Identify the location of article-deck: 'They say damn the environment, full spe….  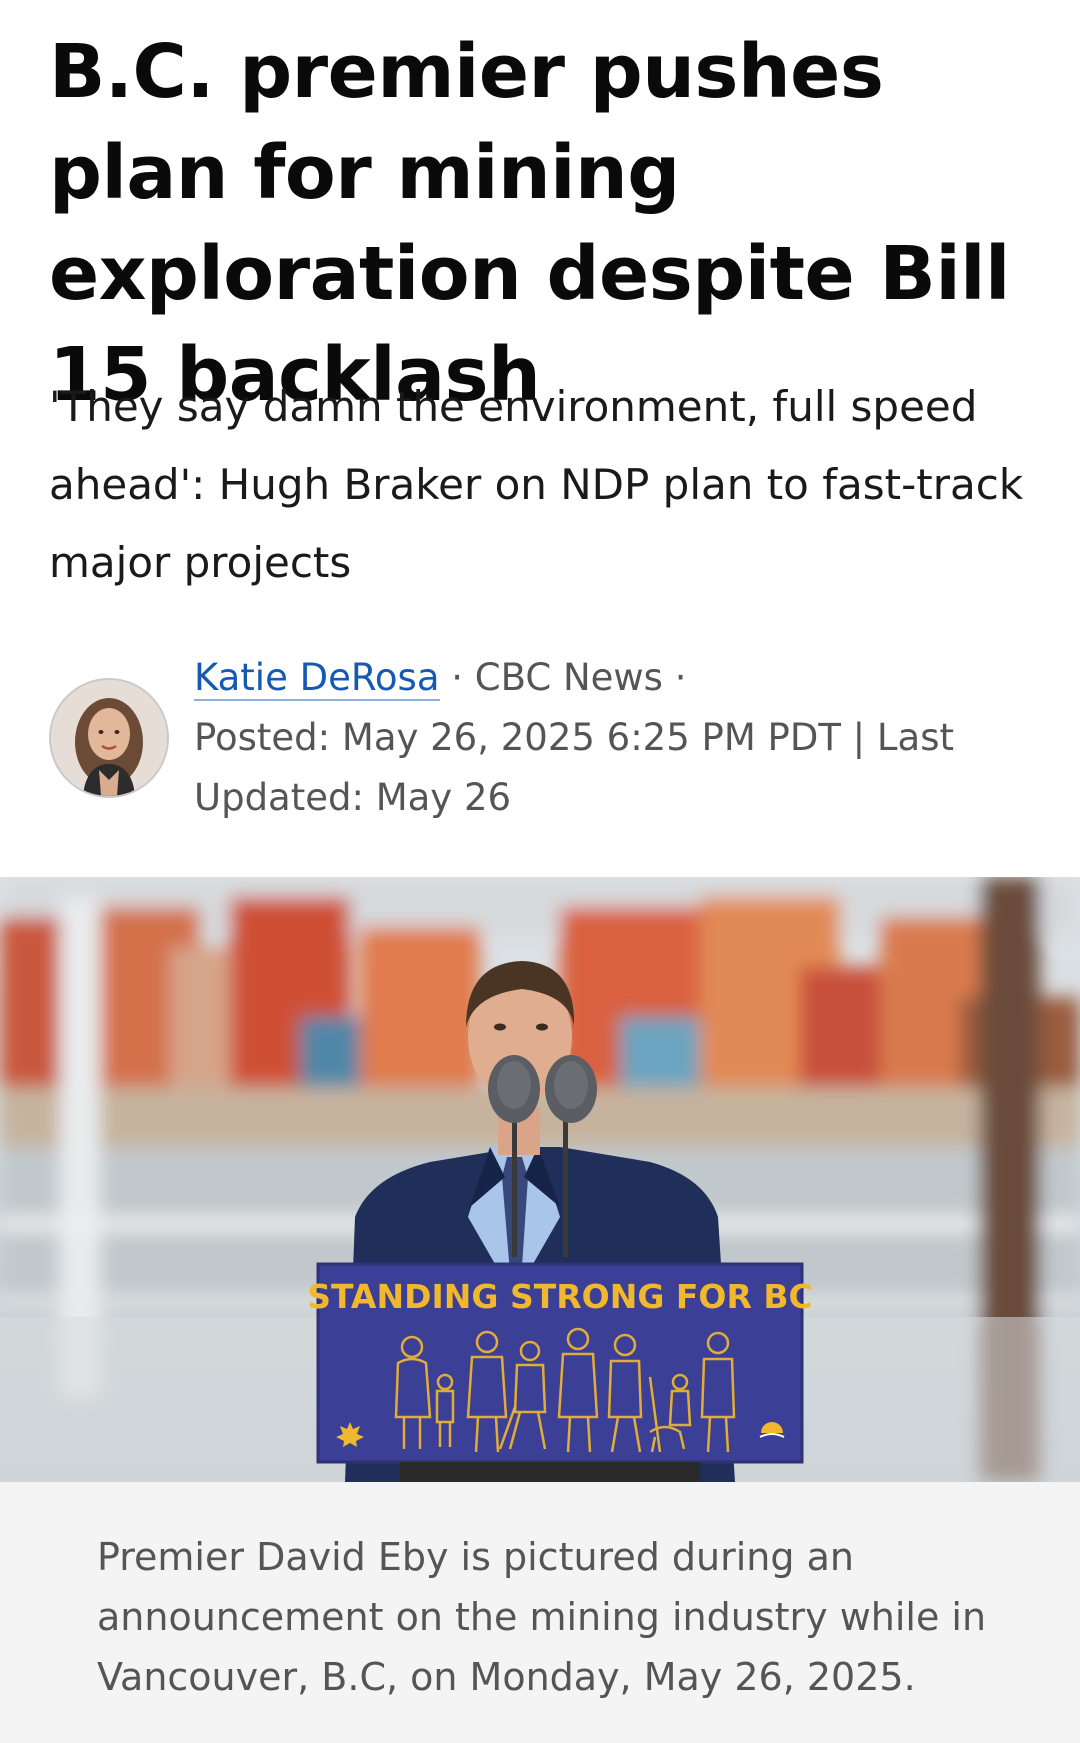
(536, 484).